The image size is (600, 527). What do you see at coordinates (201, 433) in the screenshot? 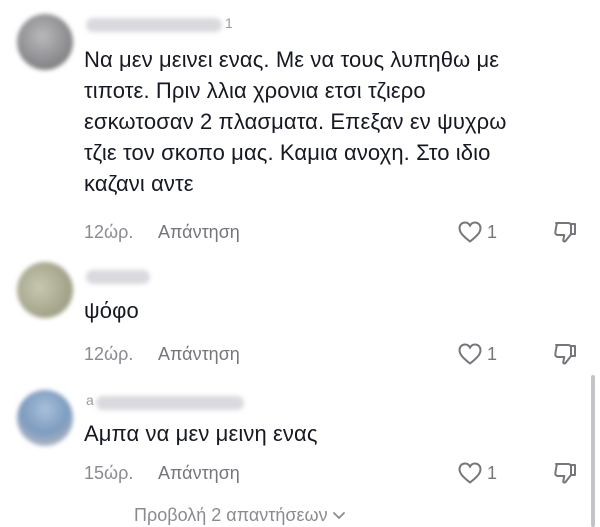
I see `comment-text: Αμπα να μεν μεινη ενας` at bounding box center [201, 433].